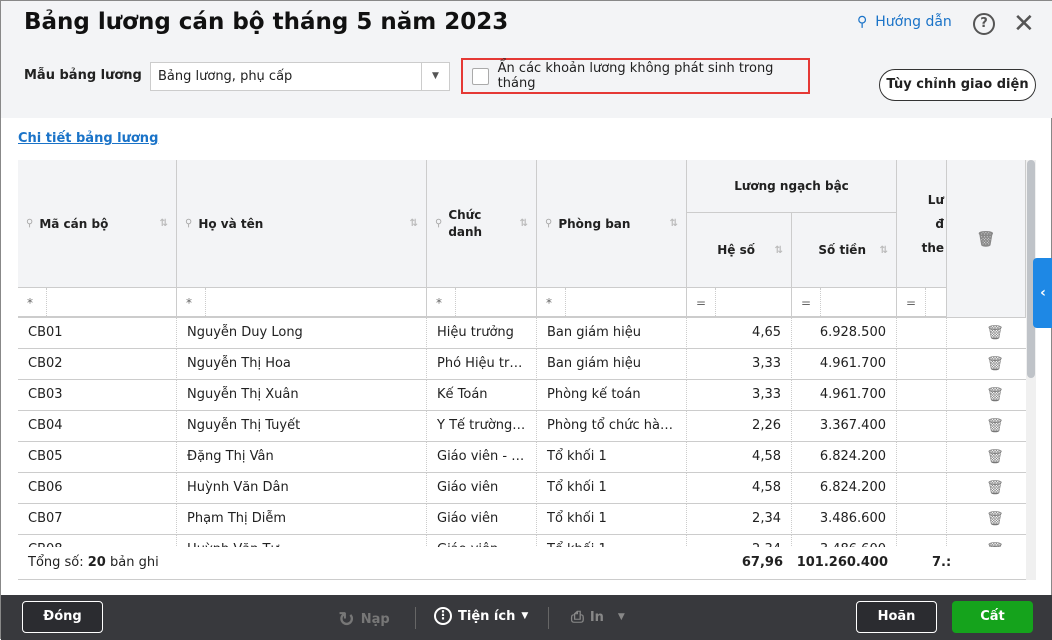 Image resolution: width=1052 pixels, height=640 pixels. What do you see at coordinates (435, 76) in the screenshot?
I see `chevron-down-icon: ▼` at bounding box center [435, 76].